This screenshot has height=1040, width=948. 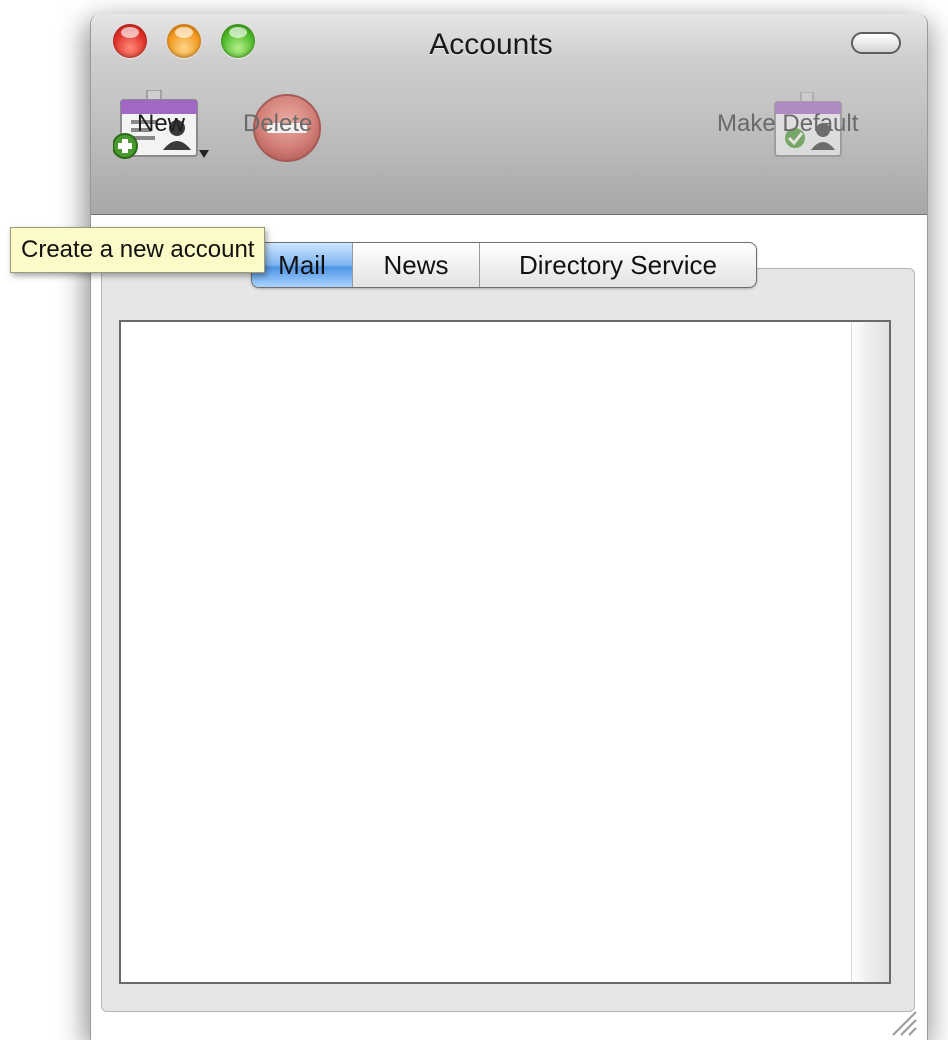 What do you see at coordinates (876, 43) in the screenshot?
I see `toolbar-toggle-button` at bounding box center [876, 43].